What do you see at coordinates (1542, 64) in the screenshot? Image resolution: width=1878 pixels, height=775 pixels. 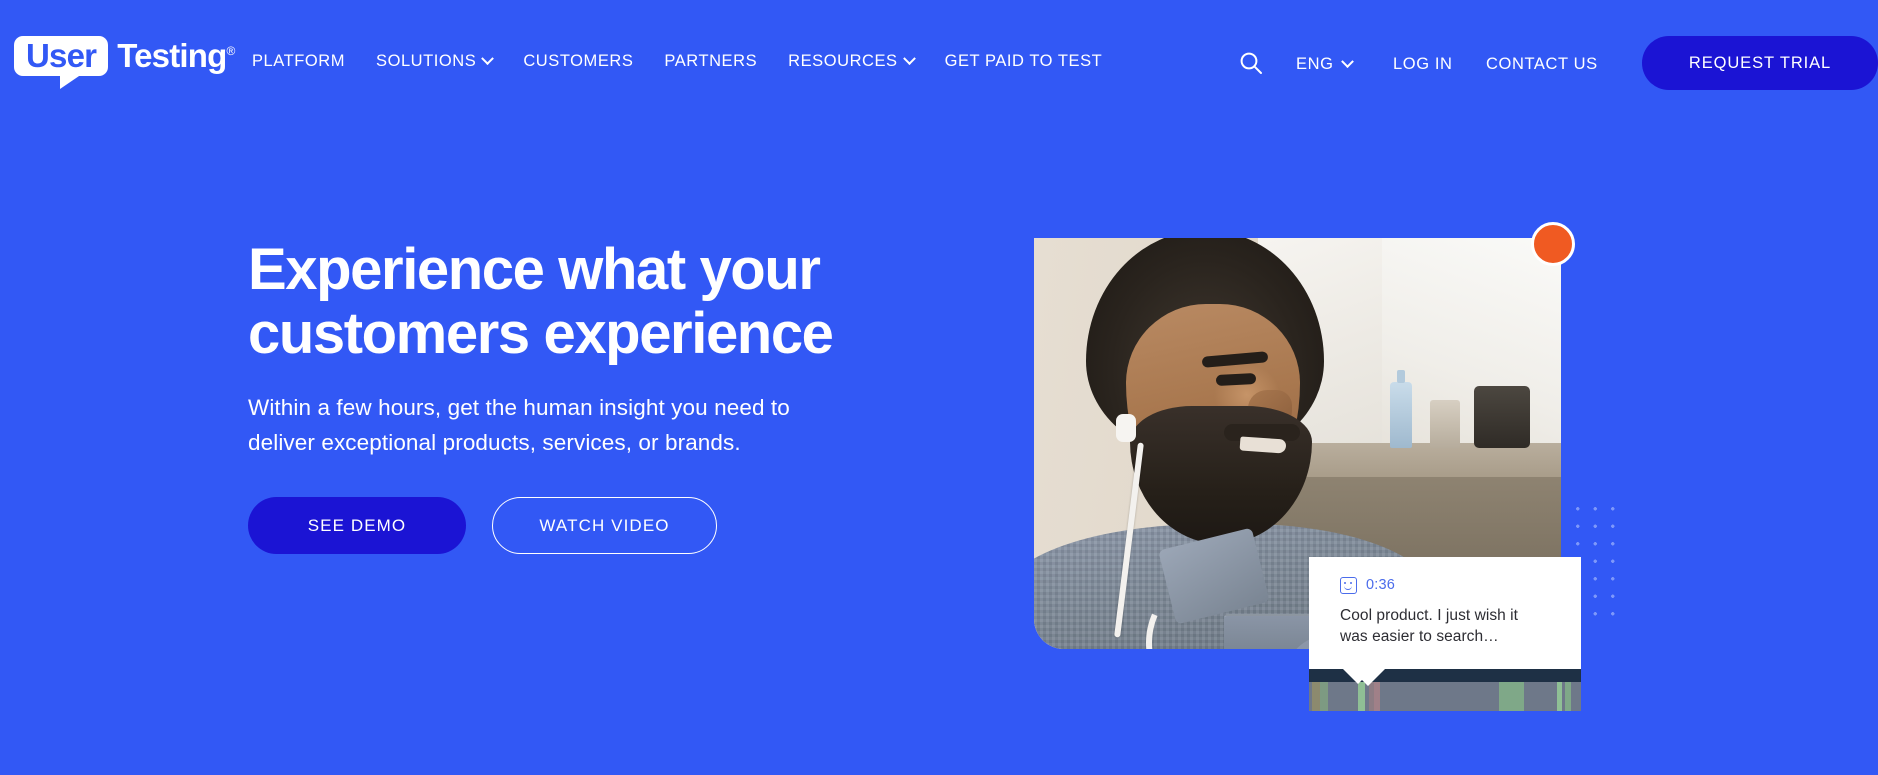 I see `contact-us-link: CONTACT US` at bounding box center [1542, 64].